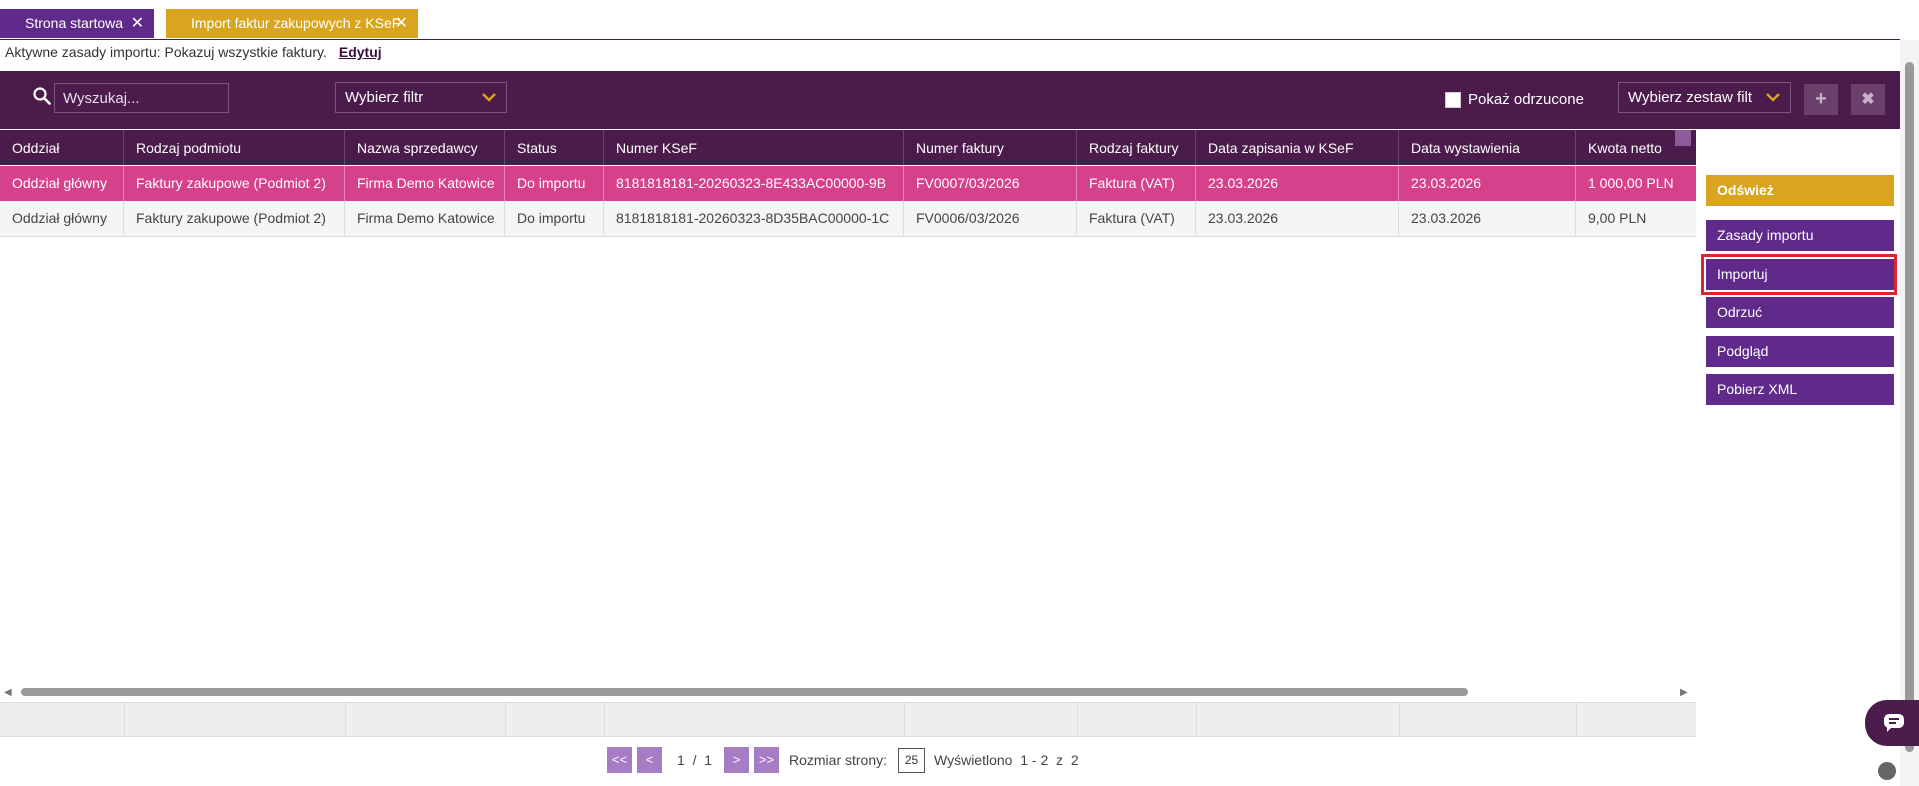 This screenshot has width=1919, height=786. I want to click on col-header: Numer faktury, so click(990, 147).